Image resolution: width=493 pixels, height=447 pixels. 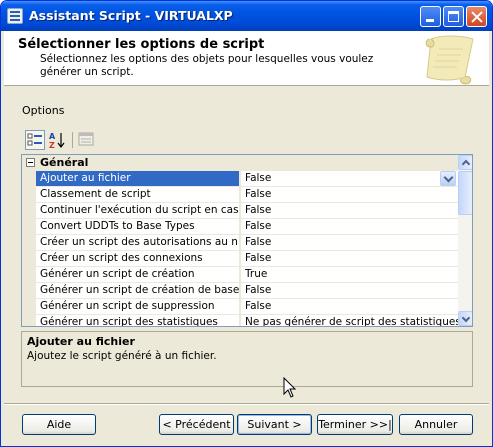 What do you see at coordinates (465, 318) in the screenshot?
I see `scroll-down-icon` at bounding box center [465, 318].